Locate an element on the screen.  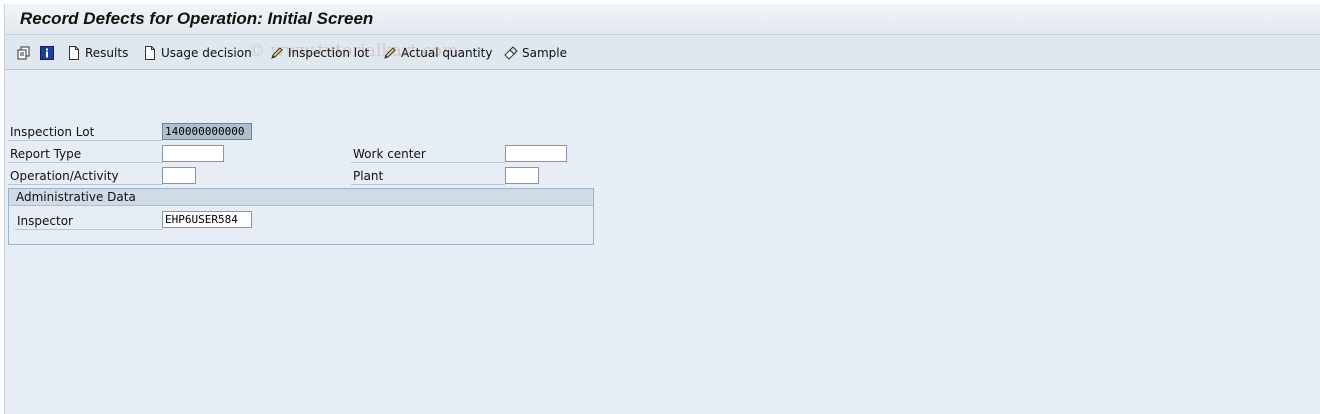
usage-decision-label: Usage decision is located at coordinates (206, 53).